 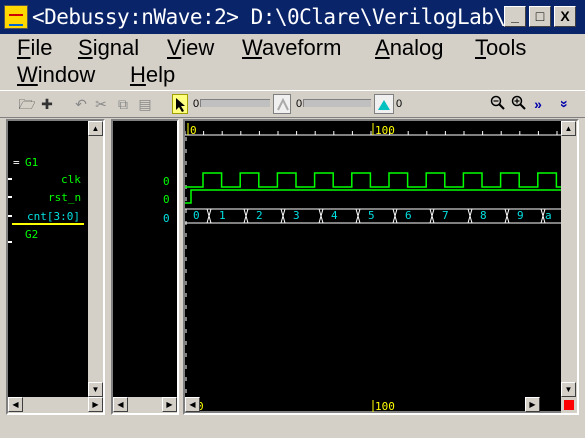 What do you see at coordinates (399, 104) in the screenshot?
I see `delta-time-value: 0` at bounding box center [399, 104].